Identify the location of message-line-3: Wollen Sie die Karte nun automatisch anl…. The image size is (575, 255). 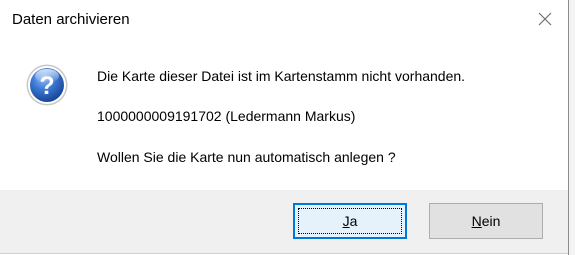
(246, 157).